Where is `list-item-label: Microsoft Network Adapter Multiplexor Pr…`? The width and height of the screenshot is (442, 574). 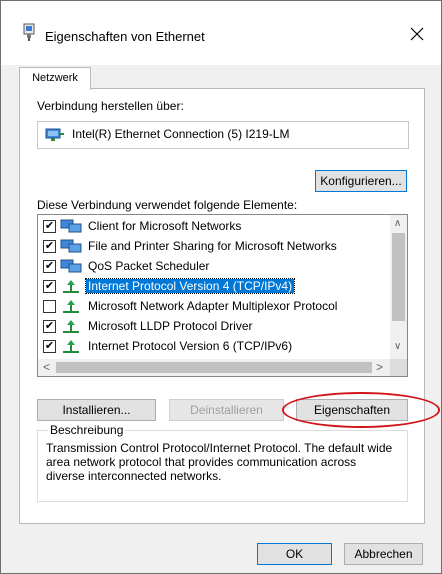
list-item-label: Microsoft Network Adapter Multiplexor Pr… is located at coordinates (213, 306).